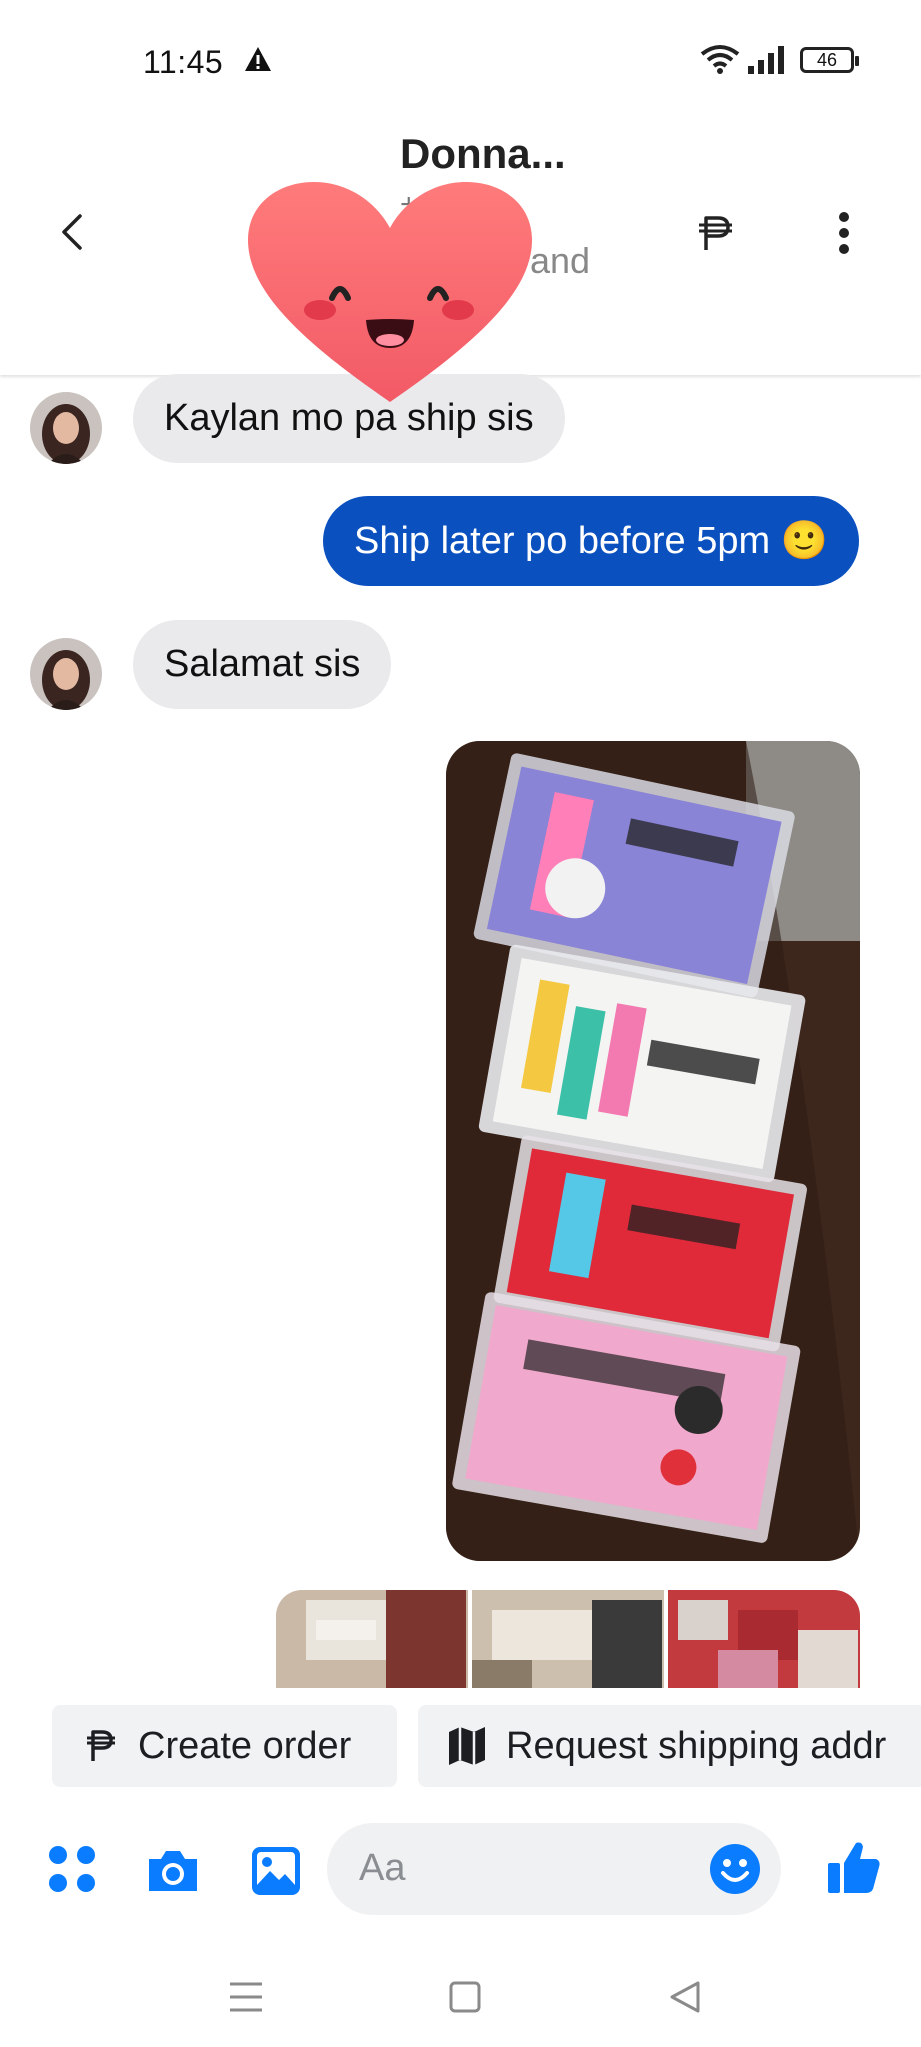 The width and height of the screenshot is (921, 2047). What do you see at coordinates (460, 60) in the screenshot?
I see `status-bar: 11:45 46` at bounding box center [460, 60].